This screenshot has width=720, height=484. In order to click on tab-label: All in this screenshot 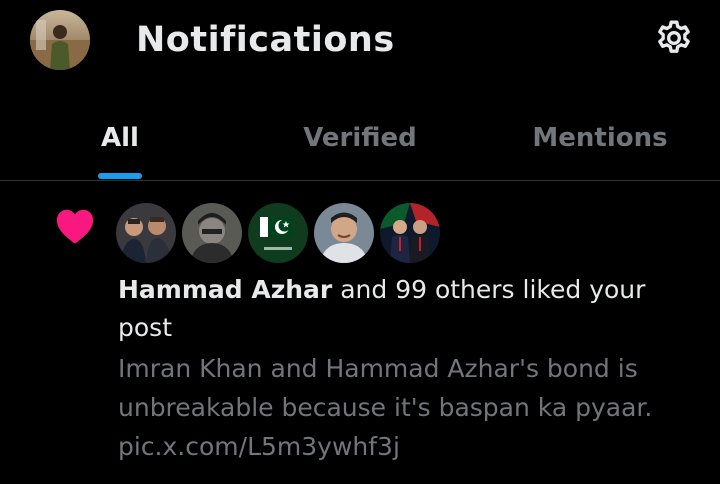, I will do `click(120, 138)`.